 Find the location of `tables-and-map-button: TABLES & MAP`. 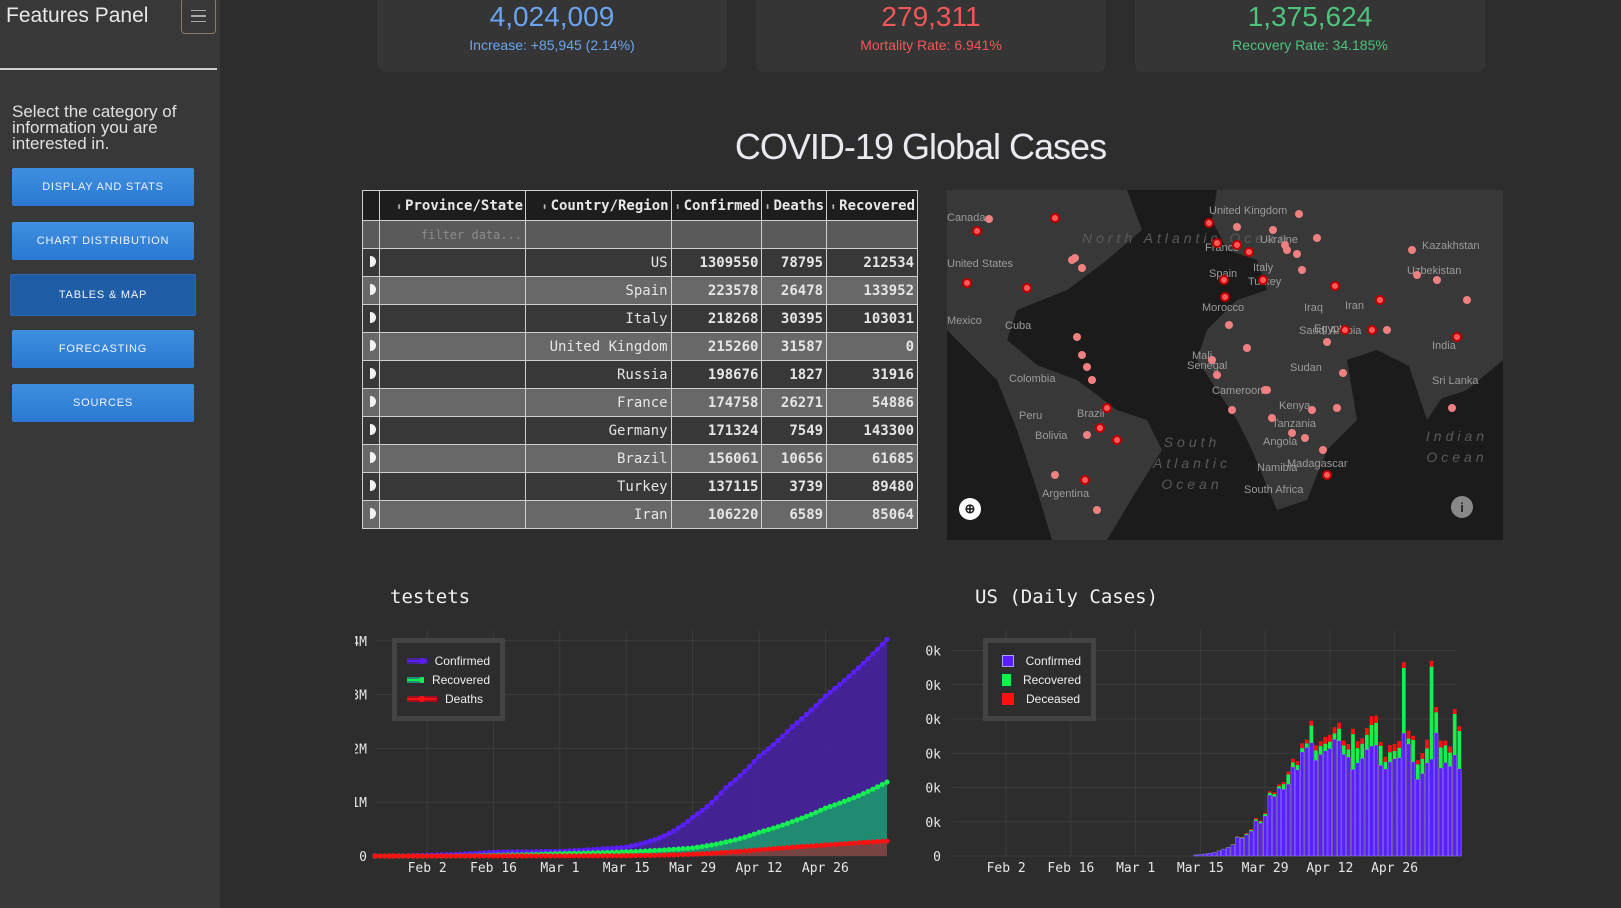

tables-and-map-button: TABLES & MAP is located at coordinates (103, 295).